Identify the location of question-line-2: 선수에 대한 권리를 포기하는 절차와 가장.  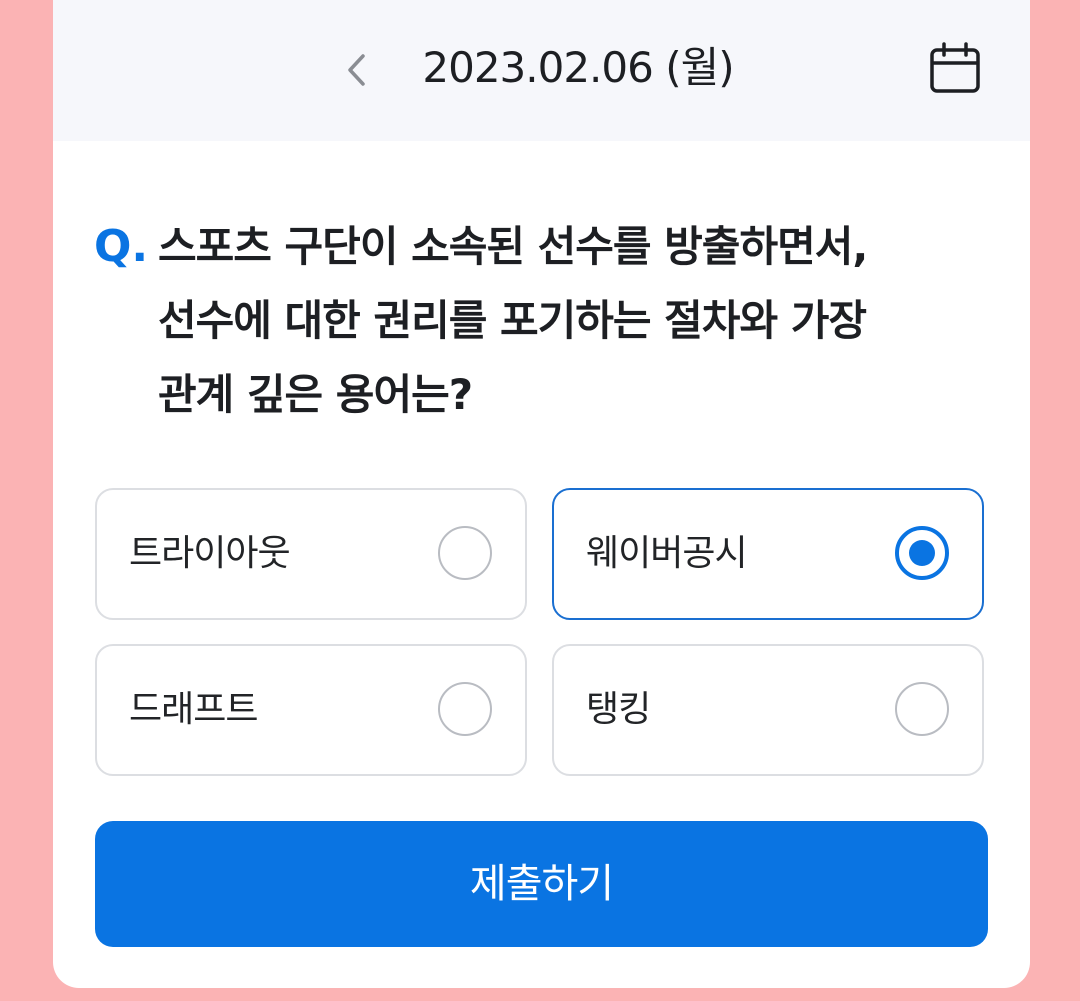
(512, 320).